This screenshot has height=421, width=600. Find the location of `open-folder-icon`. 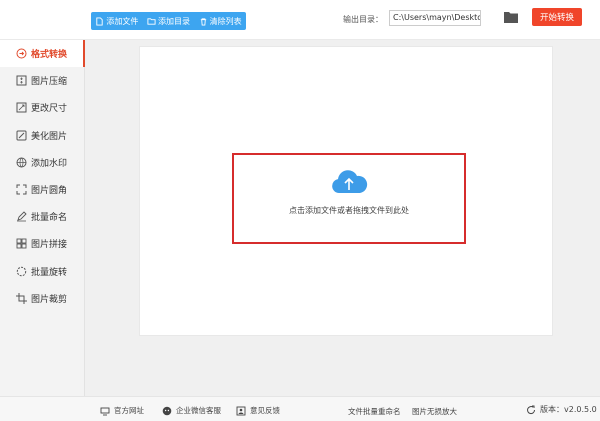

open-folder-icon is located at coordinates (511, 17).